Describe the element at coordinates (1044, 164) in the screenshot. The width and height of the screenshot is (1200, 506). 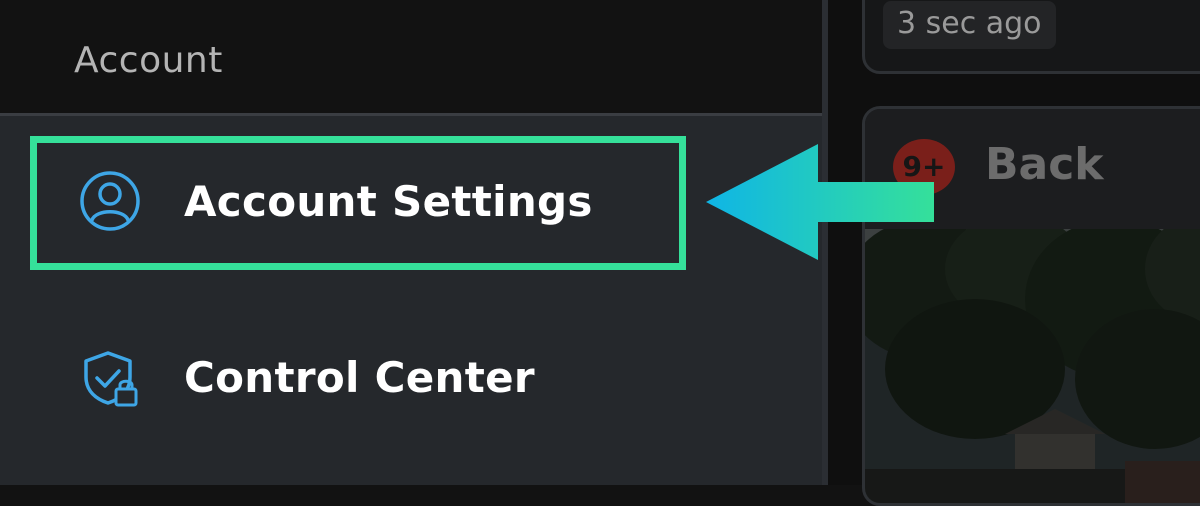
I see `camera-name: Back` at that location.